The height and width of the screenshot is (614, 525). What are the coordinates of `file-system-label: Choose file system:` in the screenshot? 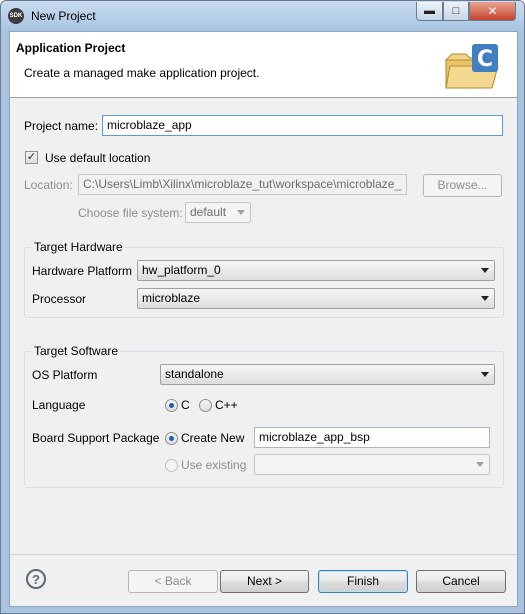 It's located at (130, 213).